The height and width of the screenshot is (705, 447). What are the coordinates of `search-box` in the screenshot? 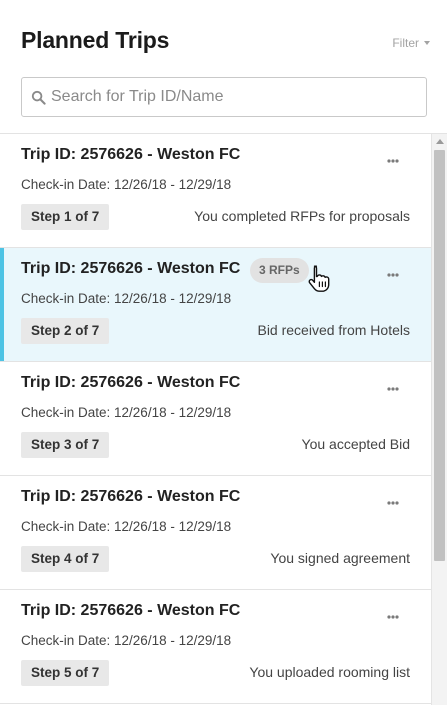 It's located at (224, 97).